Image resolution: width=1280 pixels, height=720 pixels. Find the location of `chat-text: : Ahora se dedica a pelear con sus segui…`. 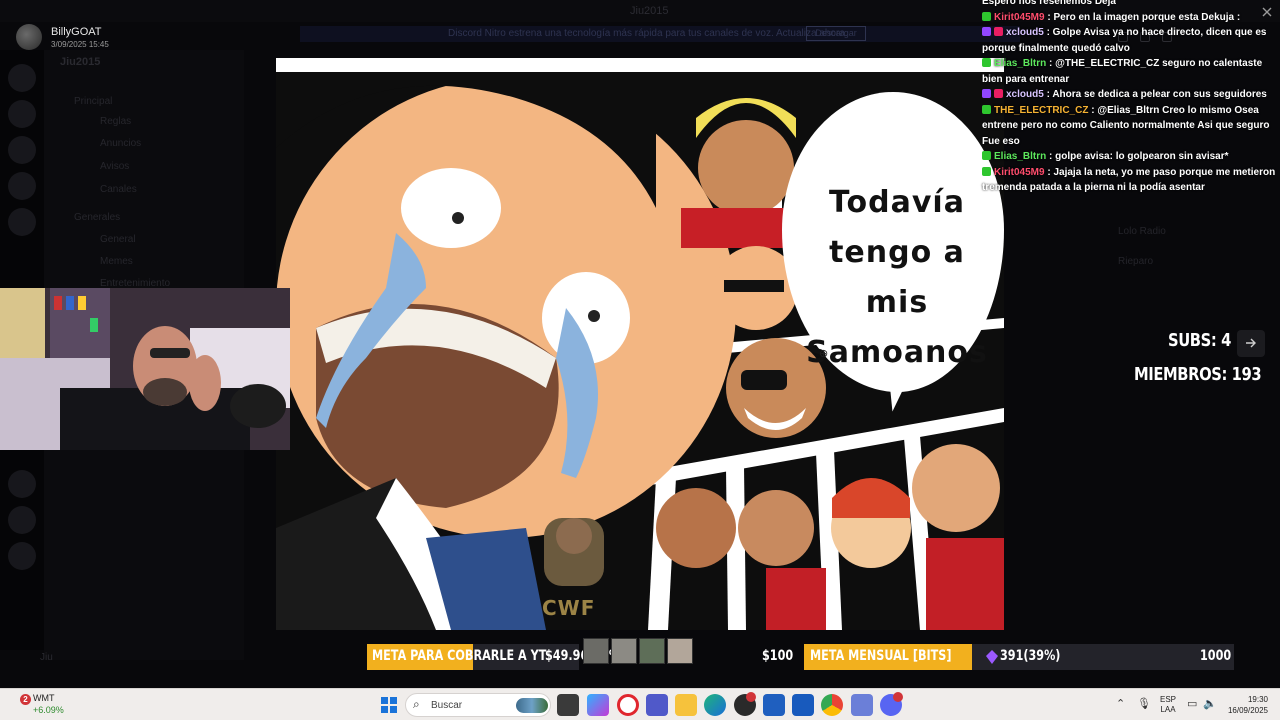

chat-text: : Ahora se dedica a pelear con sus segui… is located at coordinates (1156, 94).